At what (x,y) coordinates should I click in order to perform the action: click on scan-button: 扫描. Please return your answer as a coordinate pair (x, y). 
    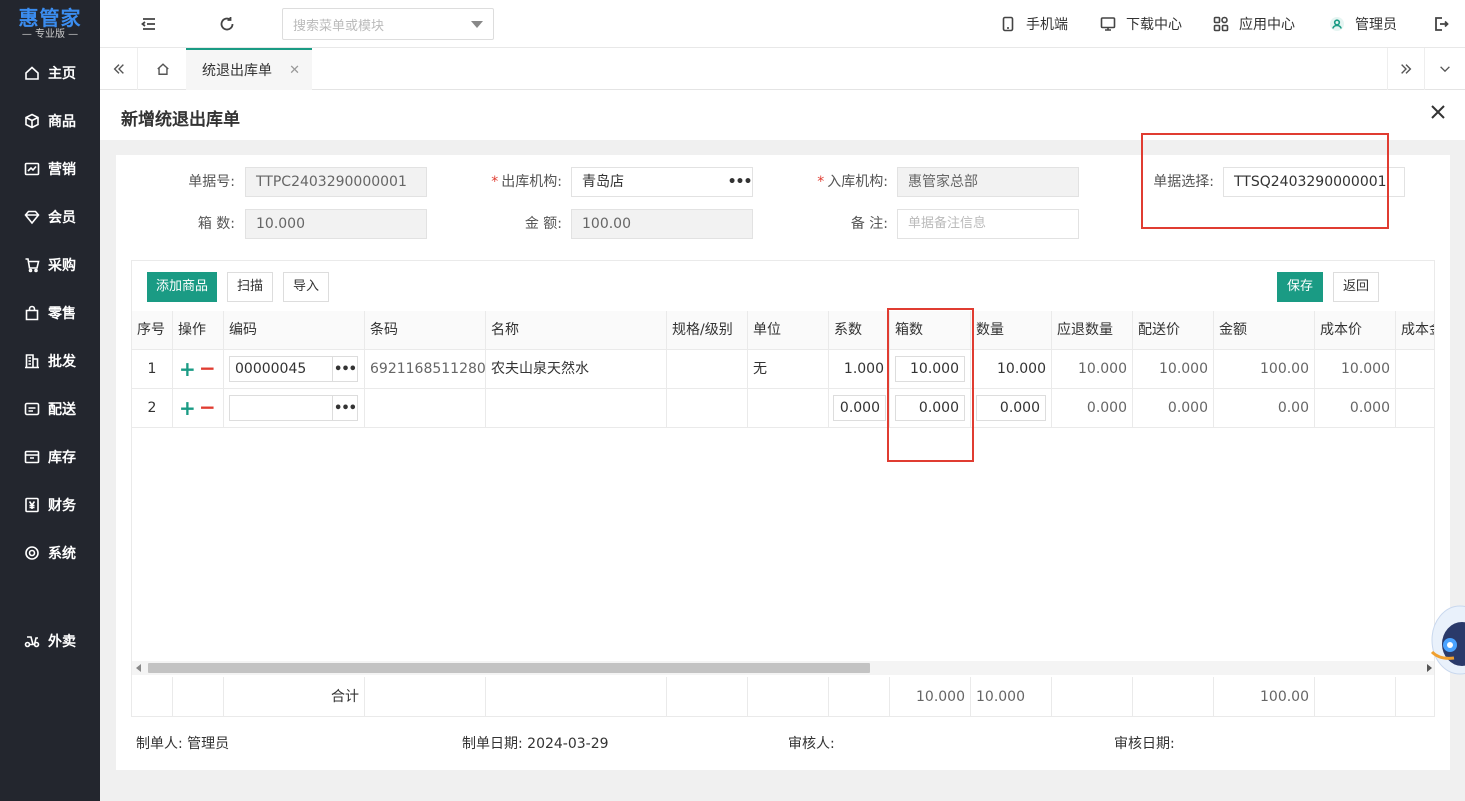
    Looking at the image, I should click on (250, 287).